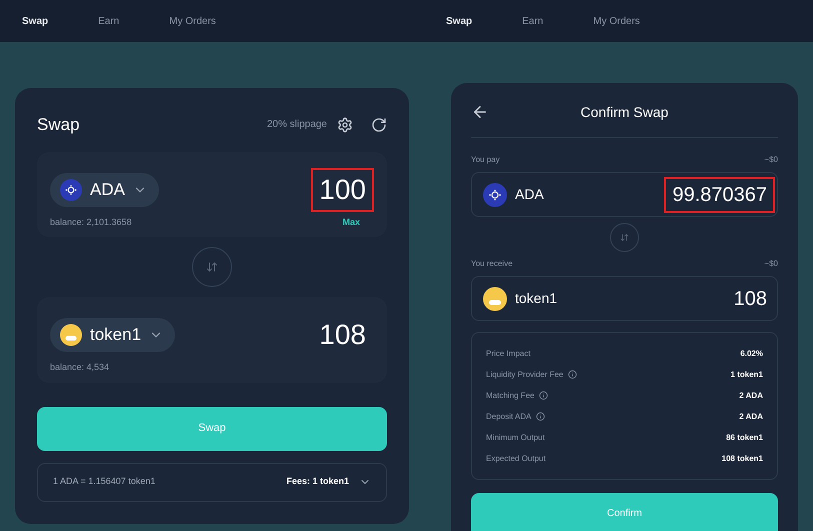 The height and width of the screenshot is (531, 813). I want to click on detail-value: 6.02%, so click(751, 354).